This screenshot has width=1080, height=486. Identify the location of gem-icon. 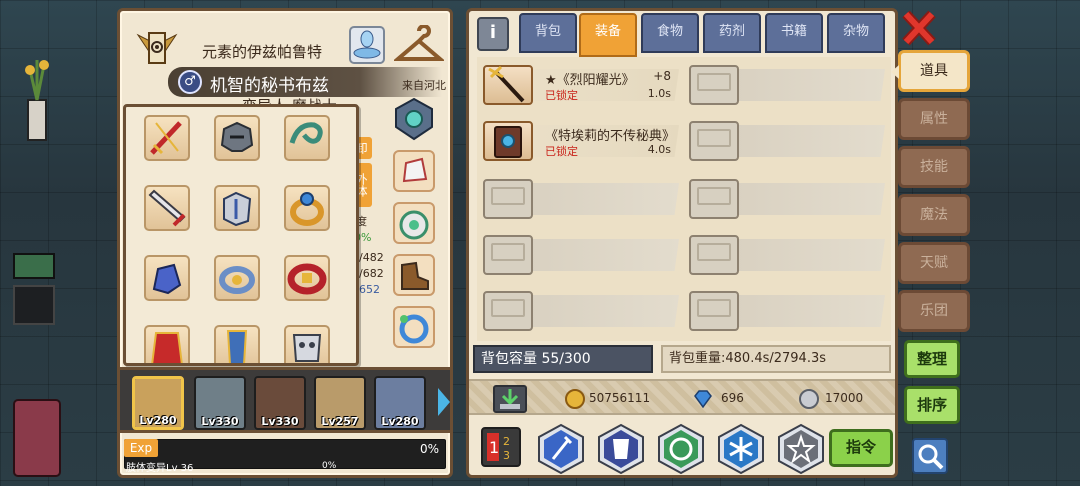
(703, 399).